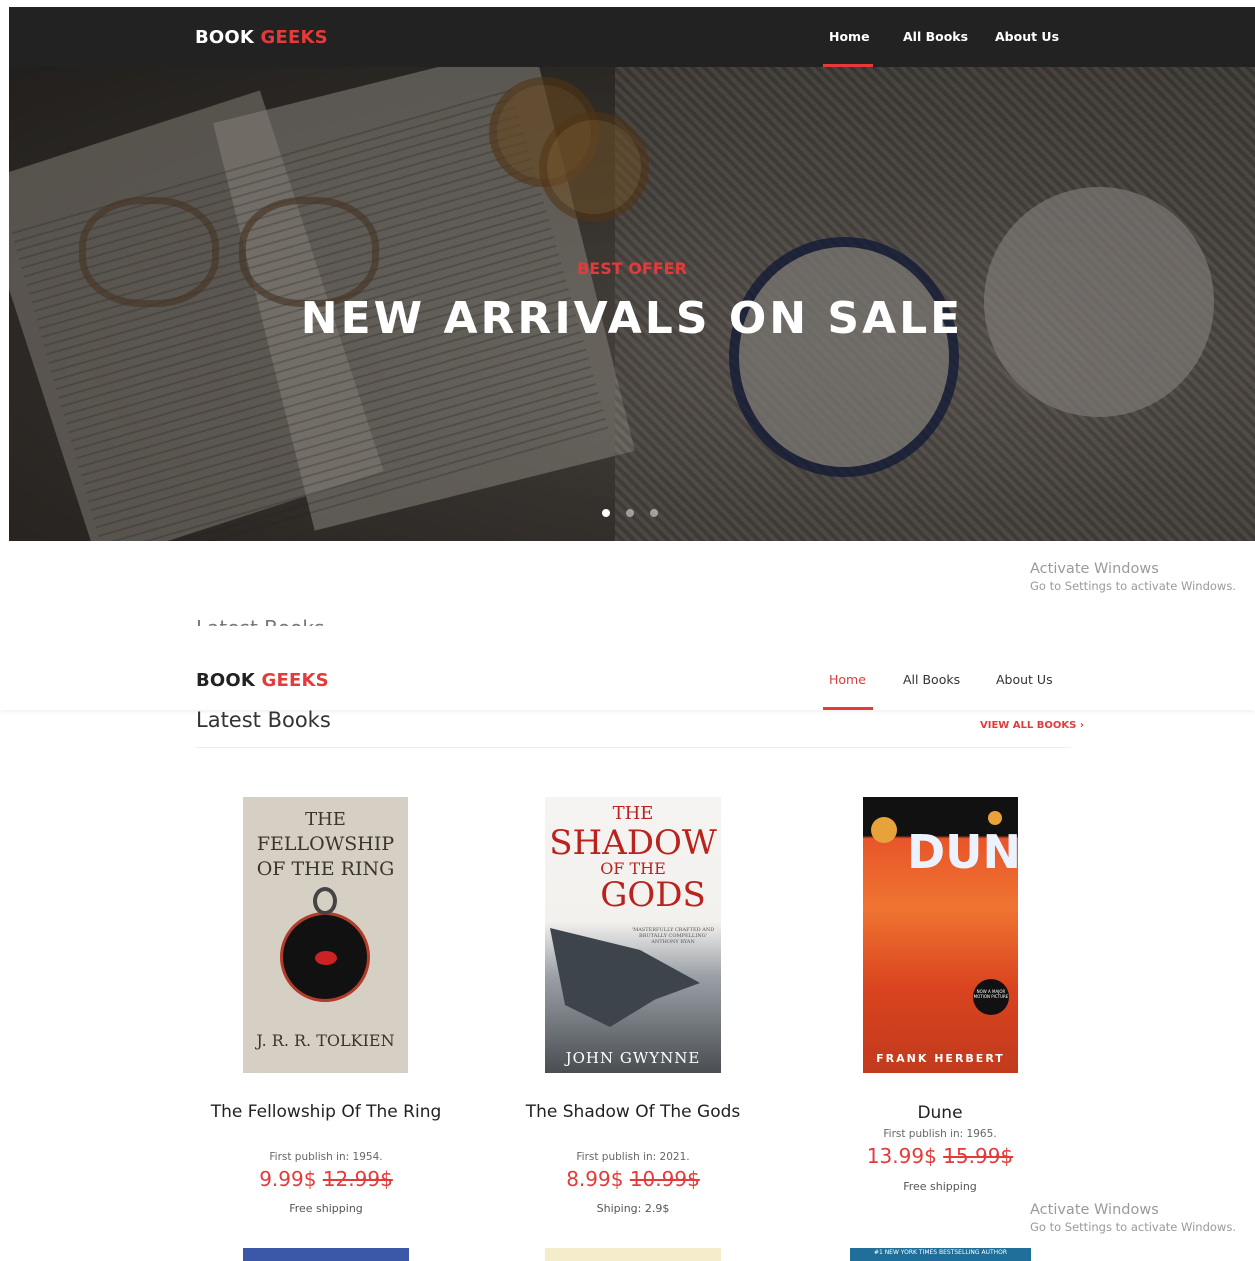 The height and width of the screenshot is (1261, 1255). I want to click on navbar-sticky: BOOK GEEKS Home All Books About Us, so click(627, 680).